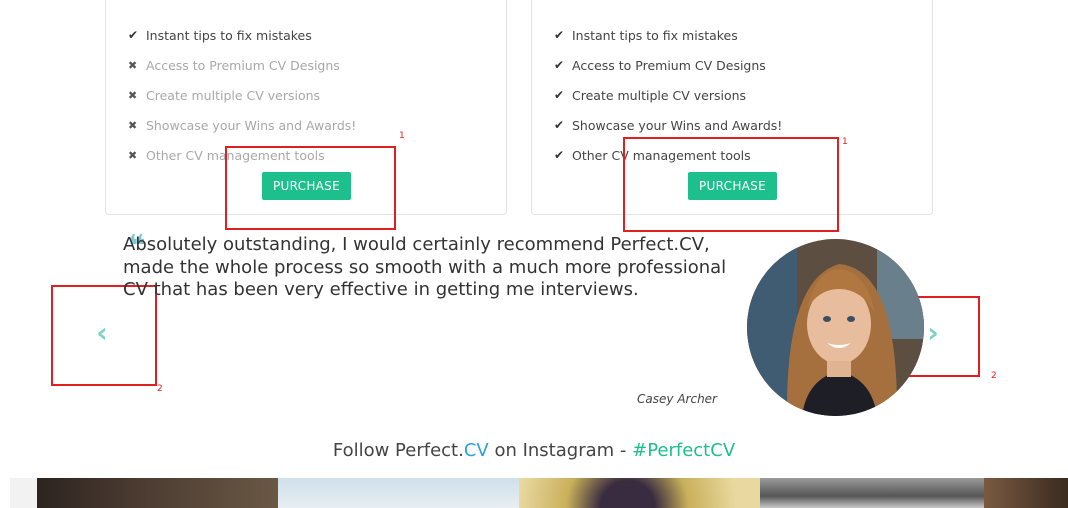  What do you see at coordinates (398, 450) in the screenshot?
I see `instagram-heading-prefix: Follow Perfect.` at bounding box center [398, 450].